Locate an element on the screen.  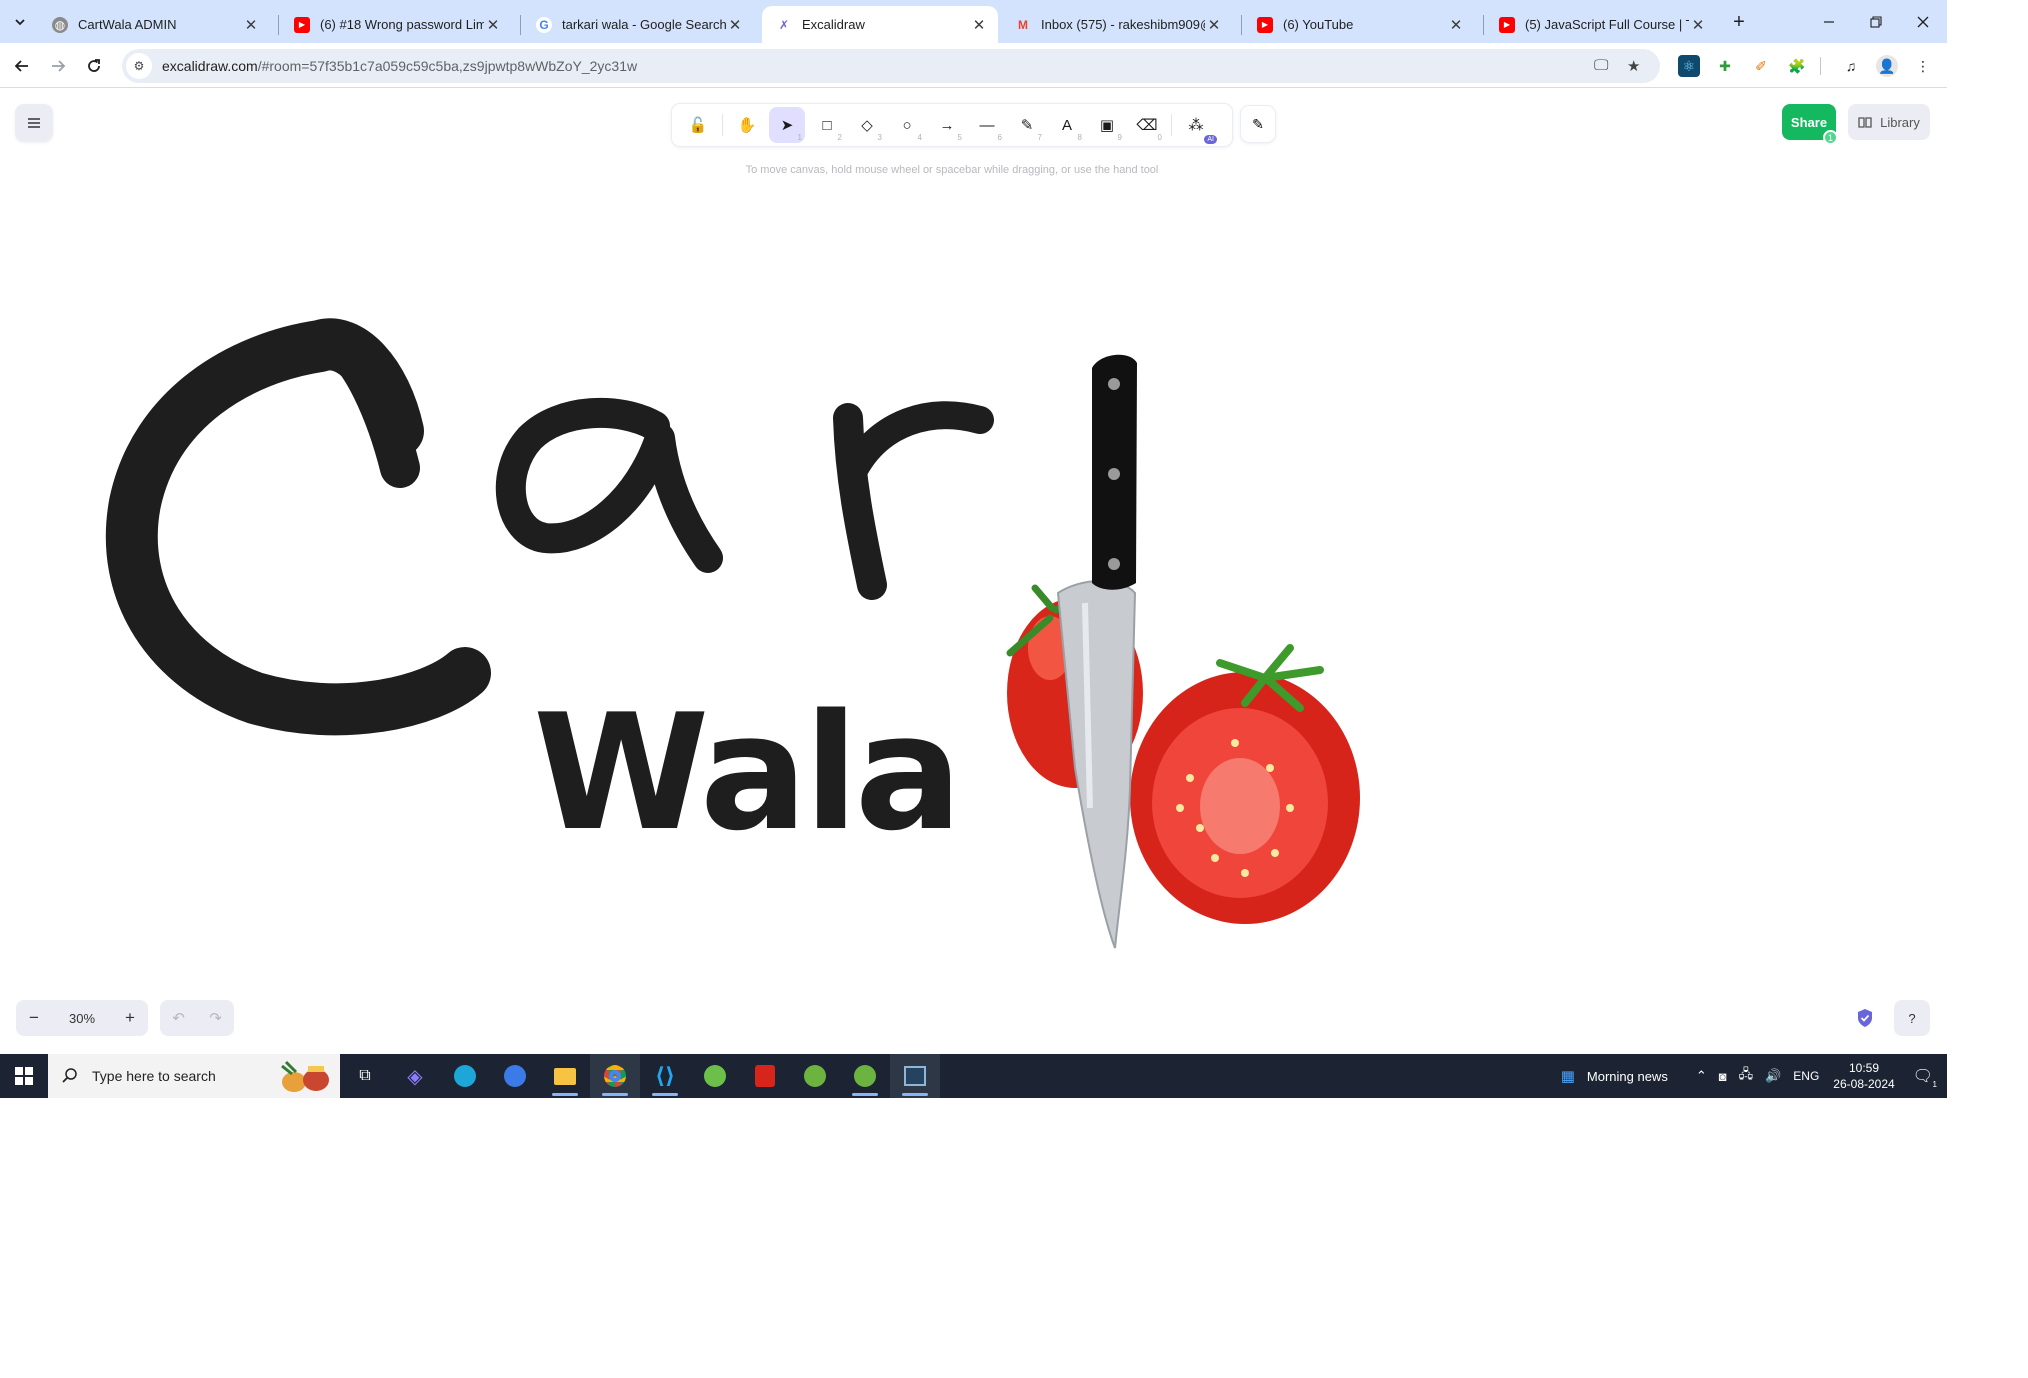
tab-youtube-password: ▶ (6) #18 Wrong password Limit ✕ is located at coordinates (396, 24).